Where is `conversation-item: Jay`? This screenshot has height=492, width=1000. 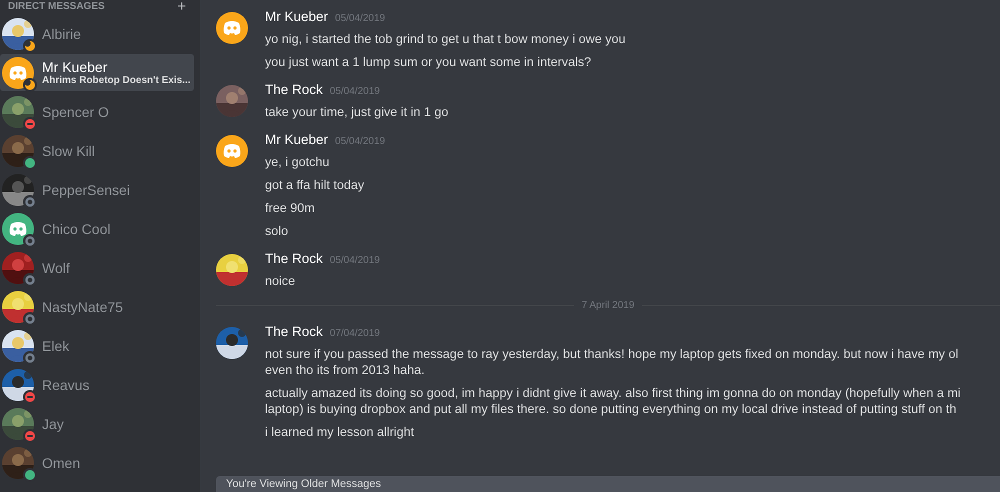 conversation-item: Jay is located at coordinates (97, 423).